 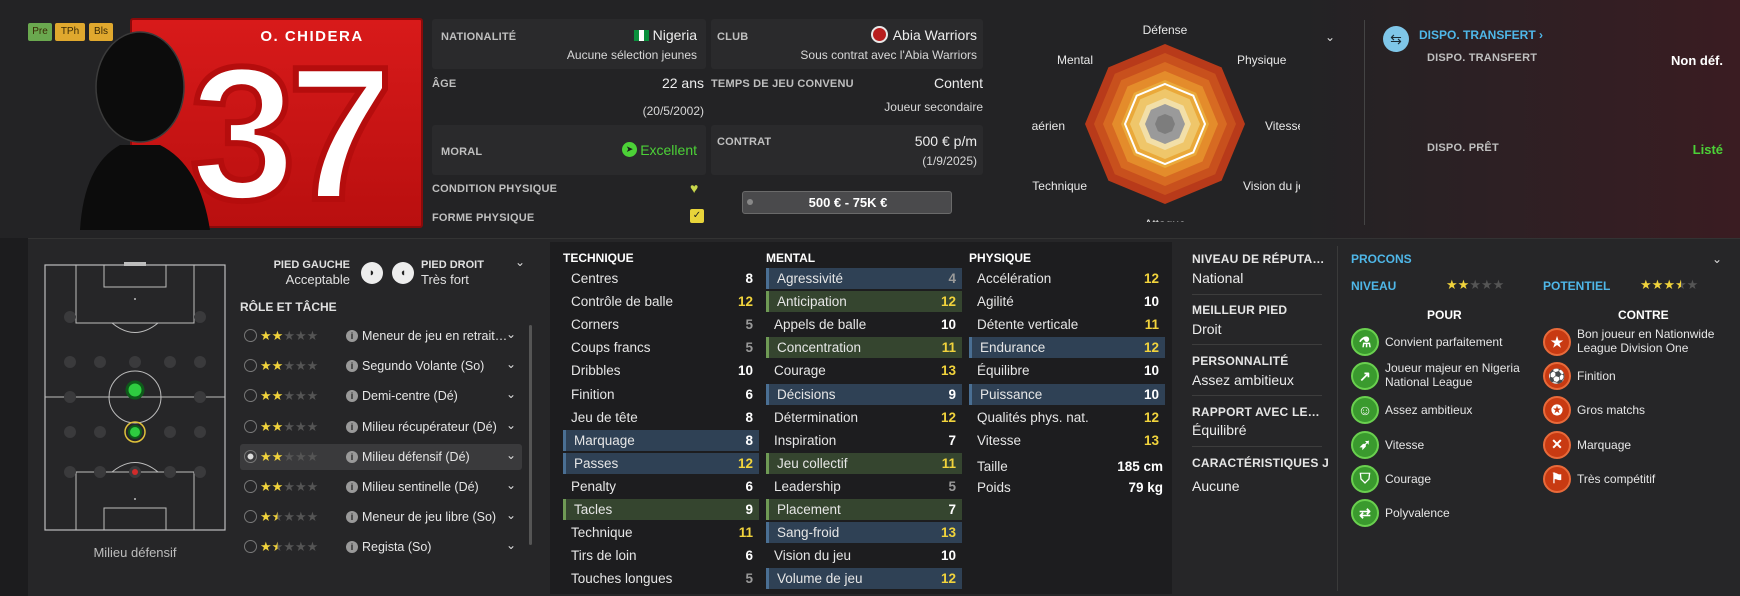 What do you see at coordinates (1151, 417) in the screenshot?
I see `attribute-value: 12` at bounding box center [1151, 417].